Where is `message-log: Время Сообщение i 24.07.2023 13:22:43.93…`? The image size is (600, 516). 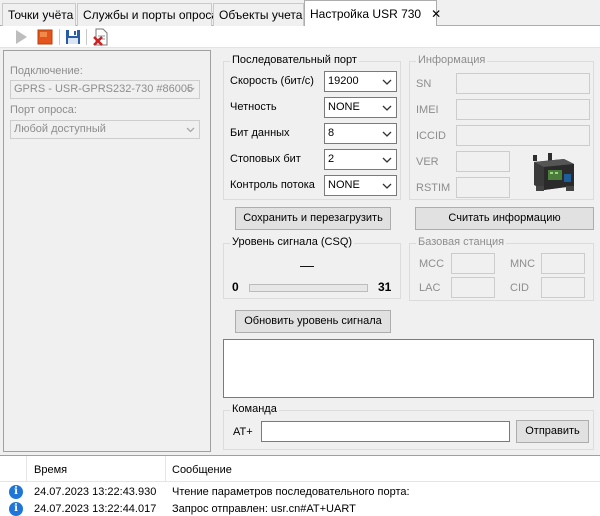 message-log: Время Сообщение i 24.07.2023 13:22:43.93… is located at coordinates (300, 485).